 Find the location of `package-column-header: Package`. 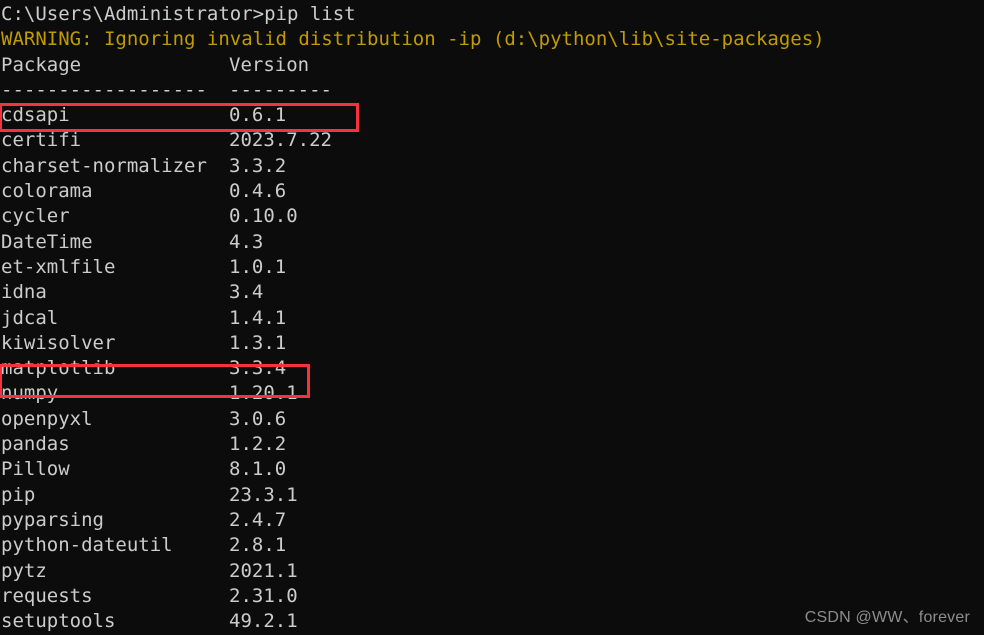

package-column-header: Package is located at coordinates (41, 64).